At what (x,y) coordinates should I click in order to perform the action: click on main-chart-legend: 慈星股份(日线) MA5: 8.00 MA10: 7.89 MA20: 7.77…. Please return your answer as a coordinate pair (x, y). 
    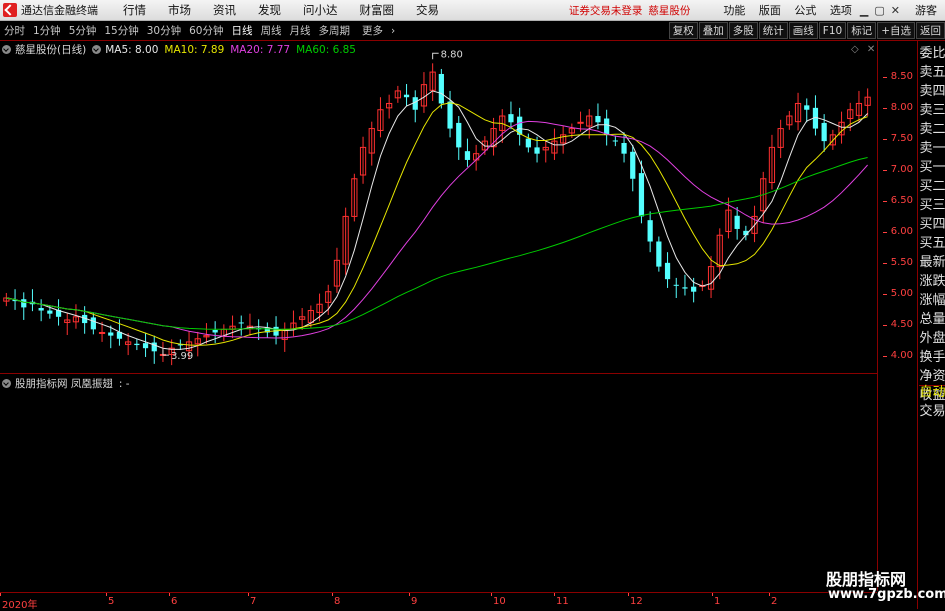
    Looking at the image, I should click on (182, 49).